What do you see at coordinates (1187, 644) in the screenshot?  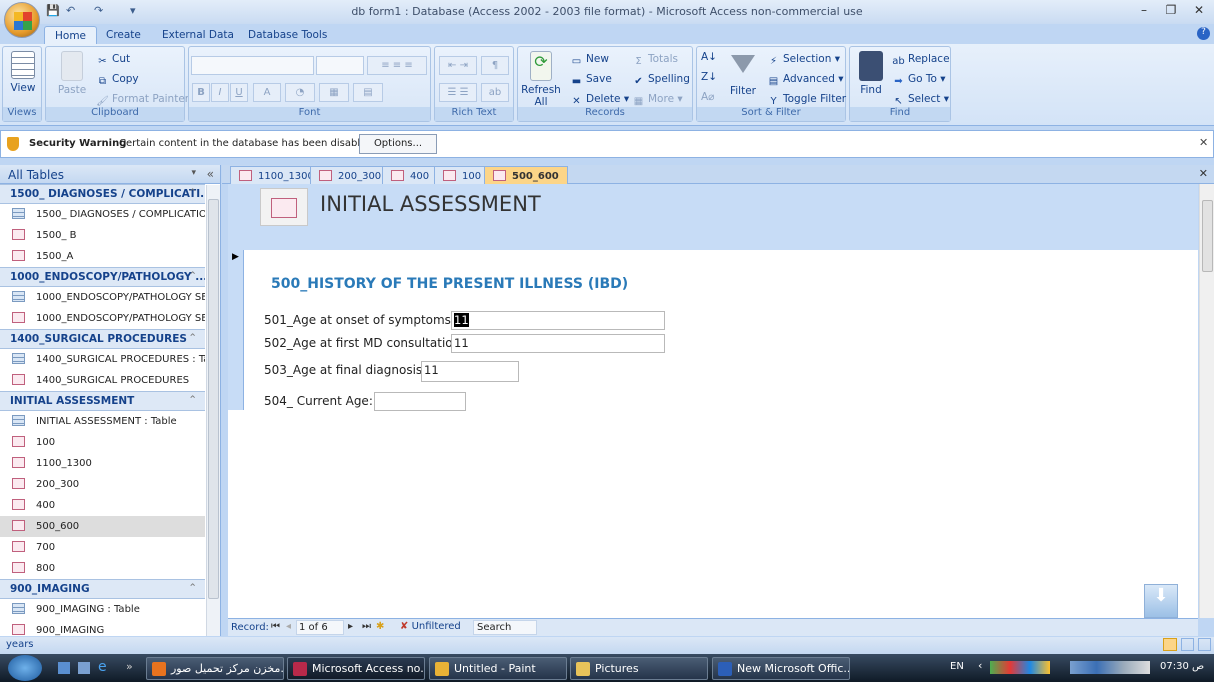 I see `datasheet-view-icon` at bounding box center [1187, 644].